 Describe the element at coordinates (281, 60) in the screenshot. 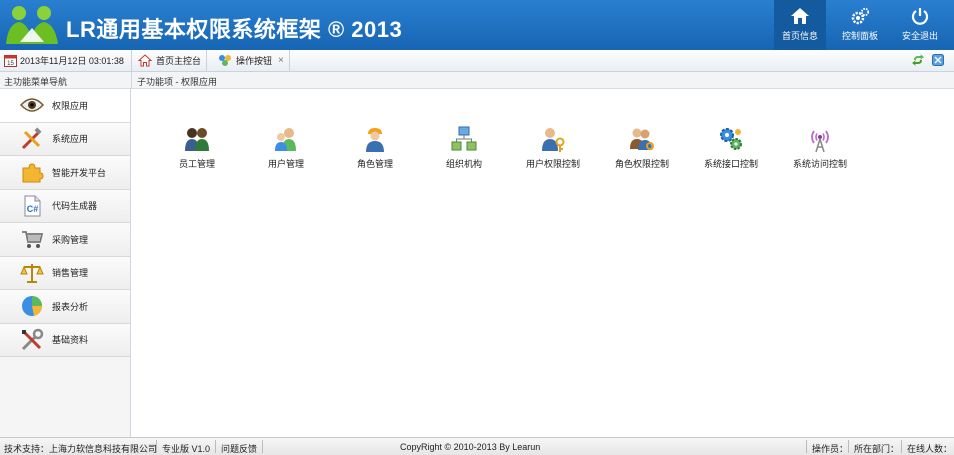

I see `tab-close-icon: ×` at that location.